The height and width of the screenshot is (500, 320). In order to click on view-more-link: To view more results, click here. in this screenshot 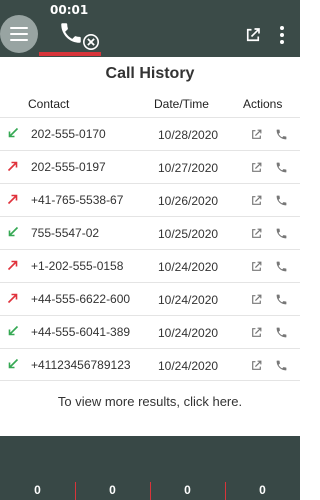, I will do `click(150, 401)`.